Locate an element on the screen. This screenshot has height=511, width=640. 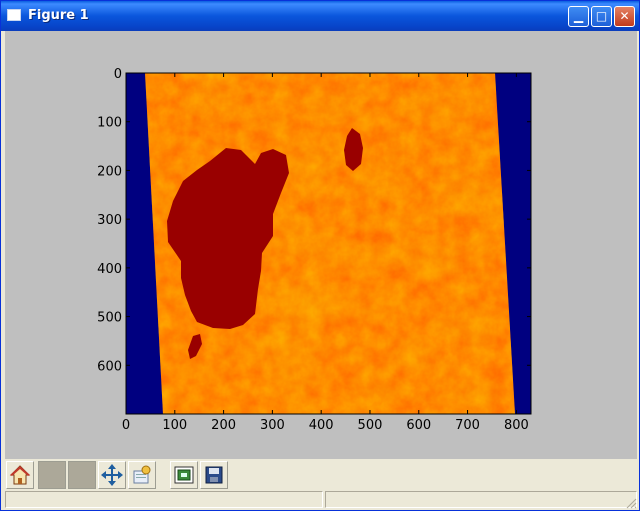
y-tick-label: 0 is located at coordinates (118, 74).